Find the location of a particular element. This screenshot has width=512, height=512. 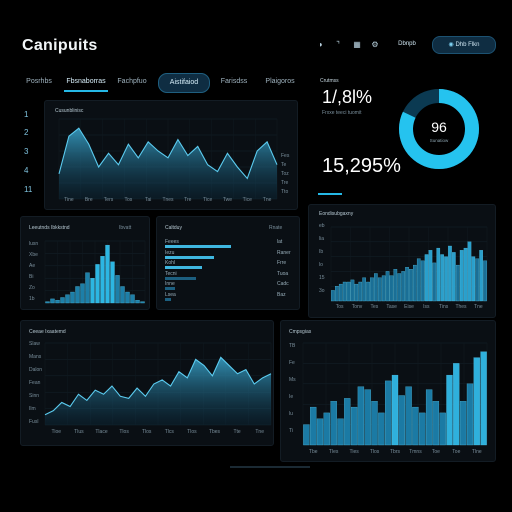

axis-tick-label: Dalon is located at coordinates (36, 370).